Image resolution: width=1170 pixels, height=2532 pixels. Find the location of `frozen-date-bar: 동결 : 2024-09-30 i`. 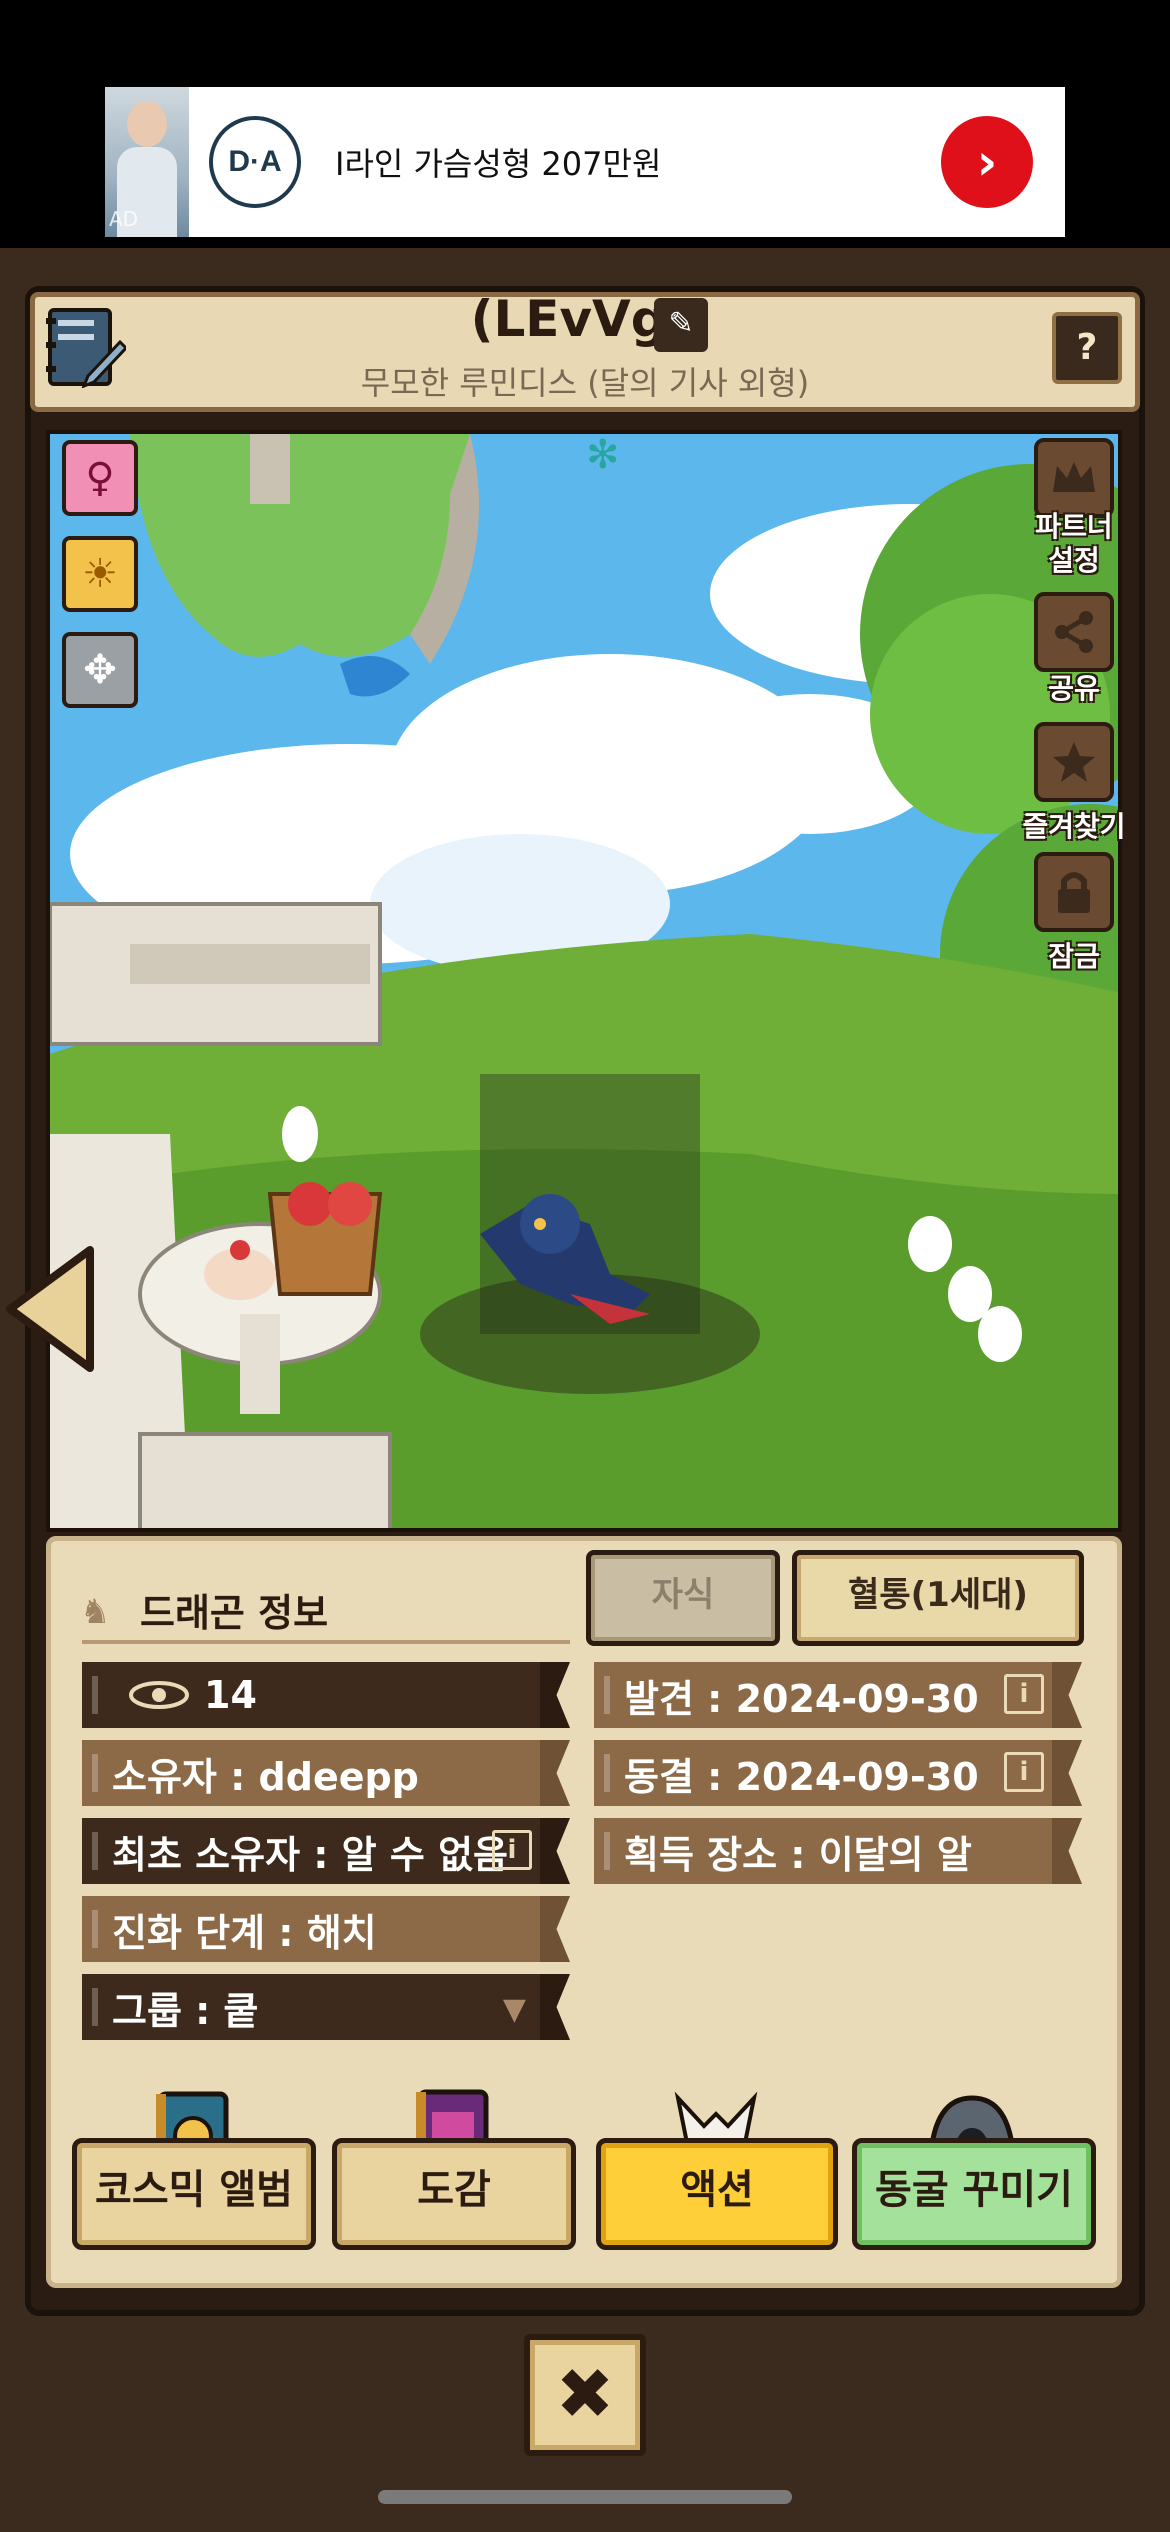

frozen-date-bar: 동결 : 2024-09-30 i is located at coordinates (838, 1773).